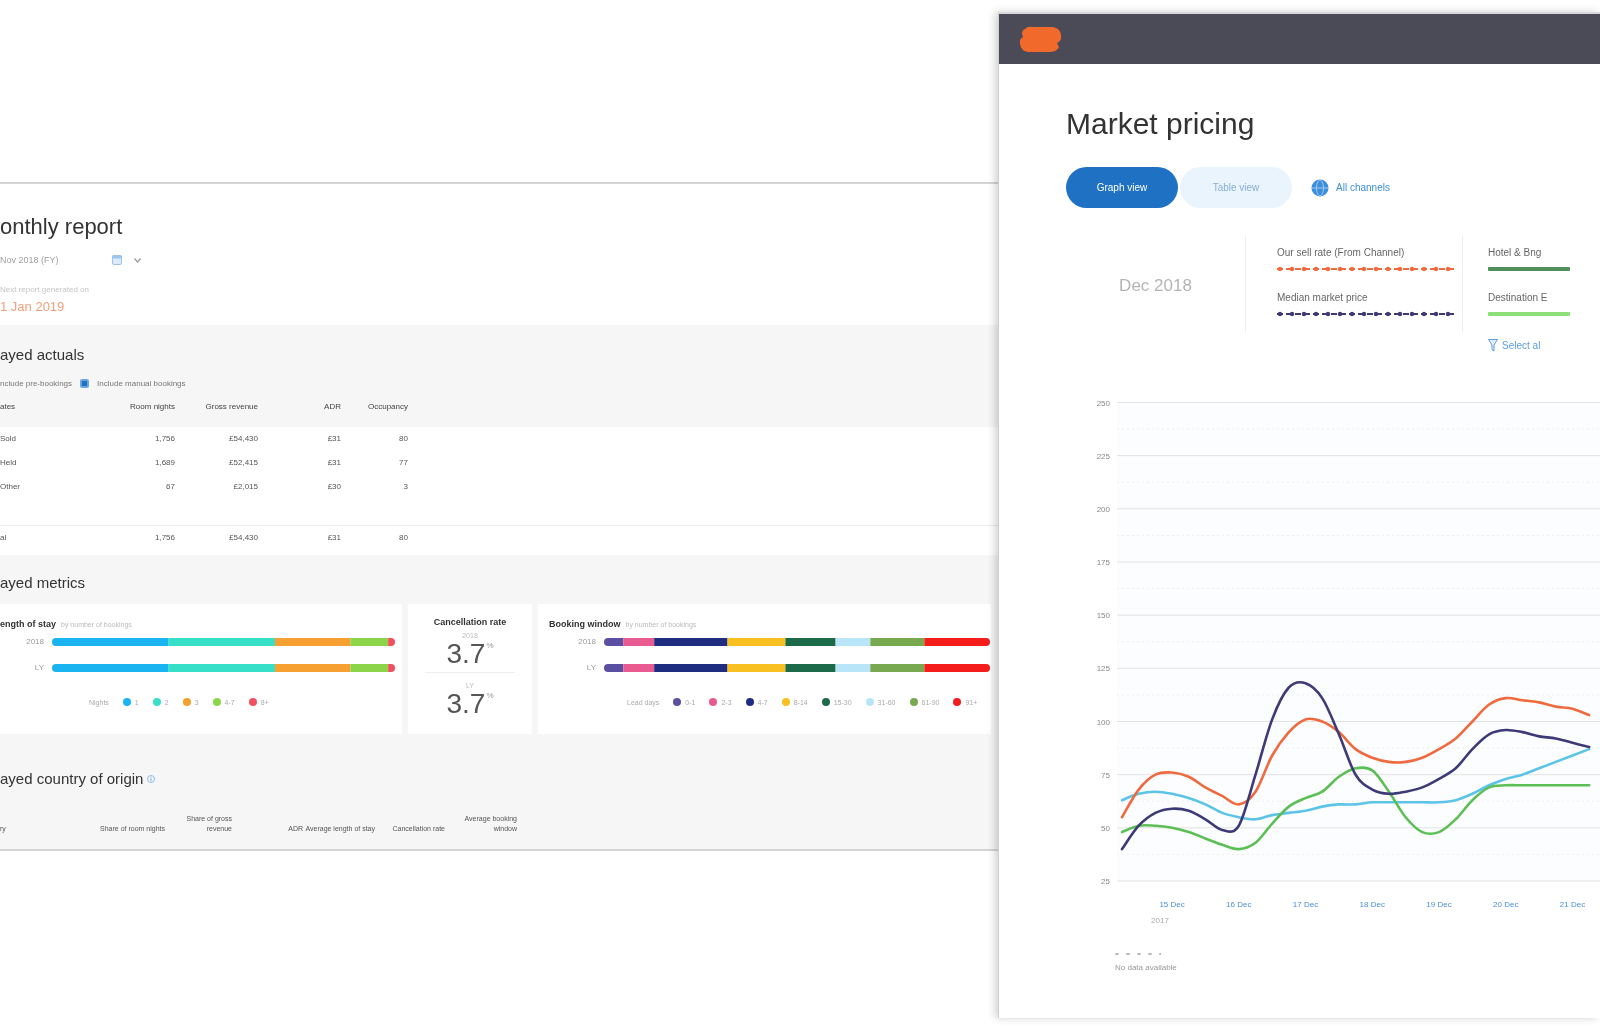  What do you see at coordinates (1103, 669) in the screenshot?
I see `axis-label: 125` at bounding box center [1103, 669].